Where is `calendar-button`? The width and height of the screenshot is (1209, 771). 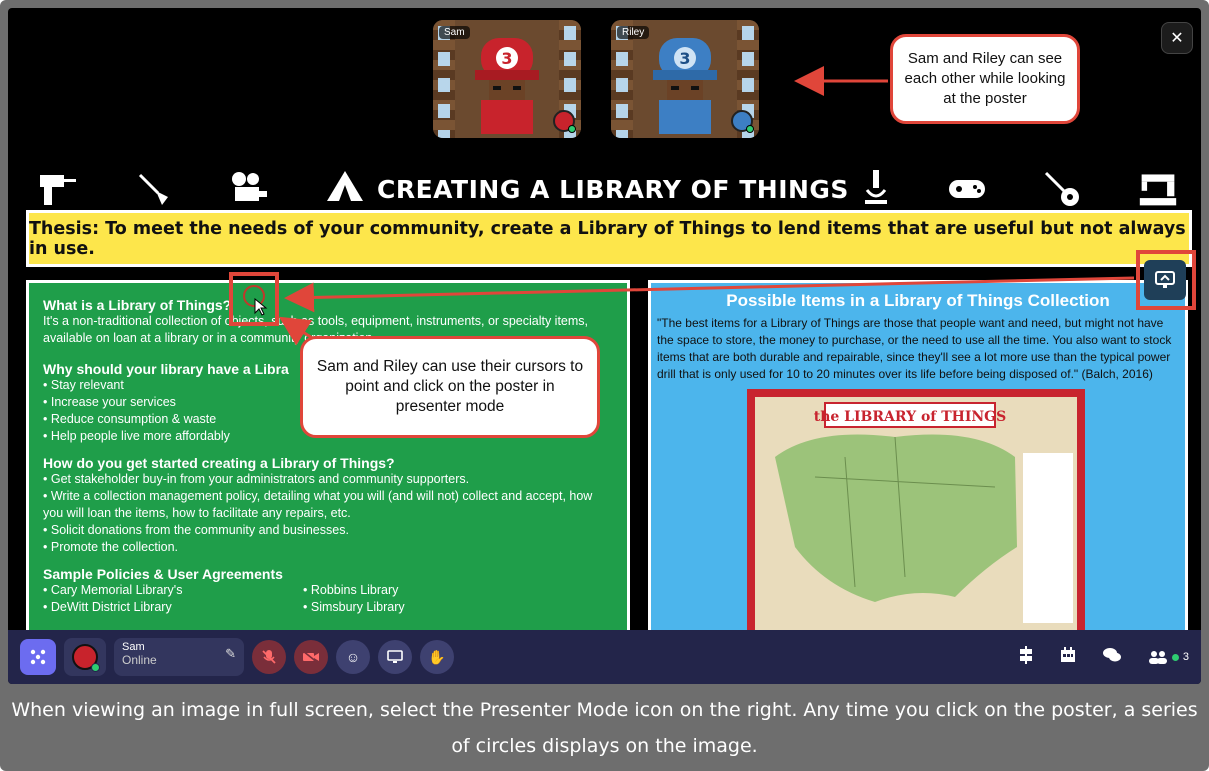
calendar-button is located at coordinates (1068, 657).